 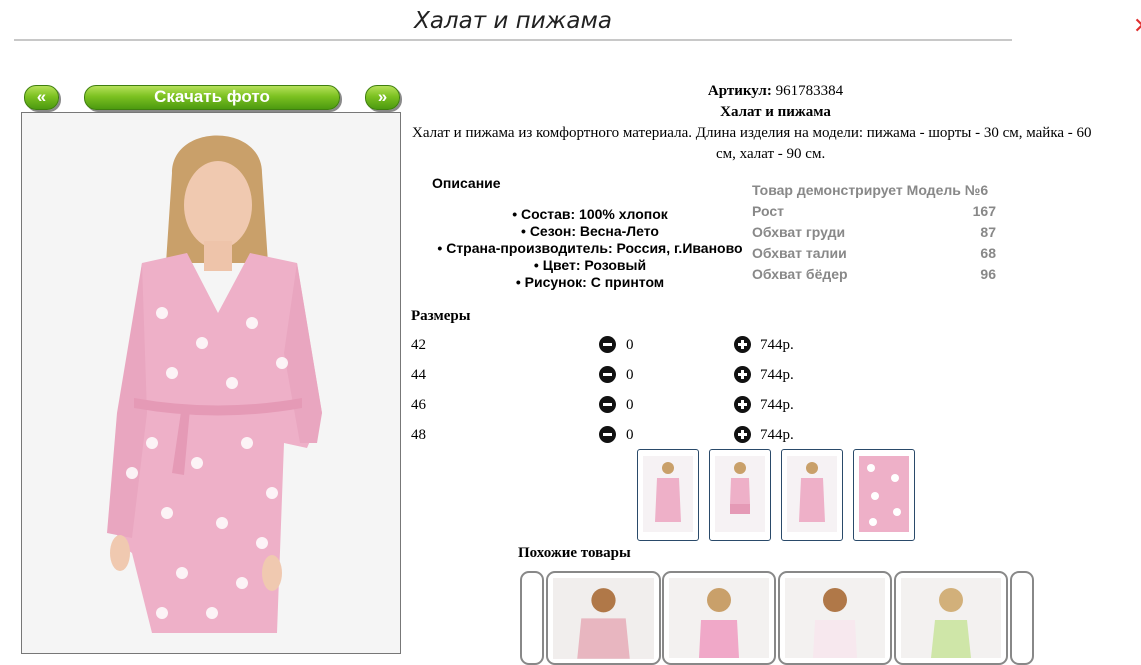 I want to click on description-item: • Цвет: Розовый, so click(x=590, y=265).